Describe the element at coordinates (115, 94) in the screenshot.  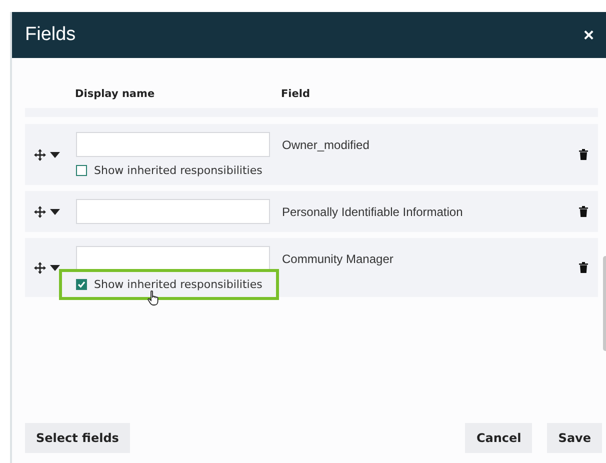
I see `column-header: Display name` at that location.